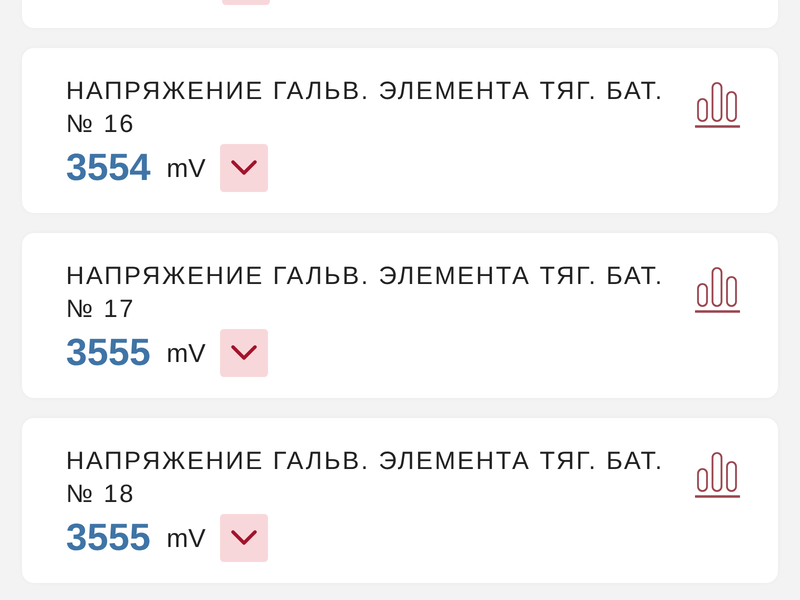 The image size is (800, 600). I want to click on parameter-value: 3554, so click(108, 168).